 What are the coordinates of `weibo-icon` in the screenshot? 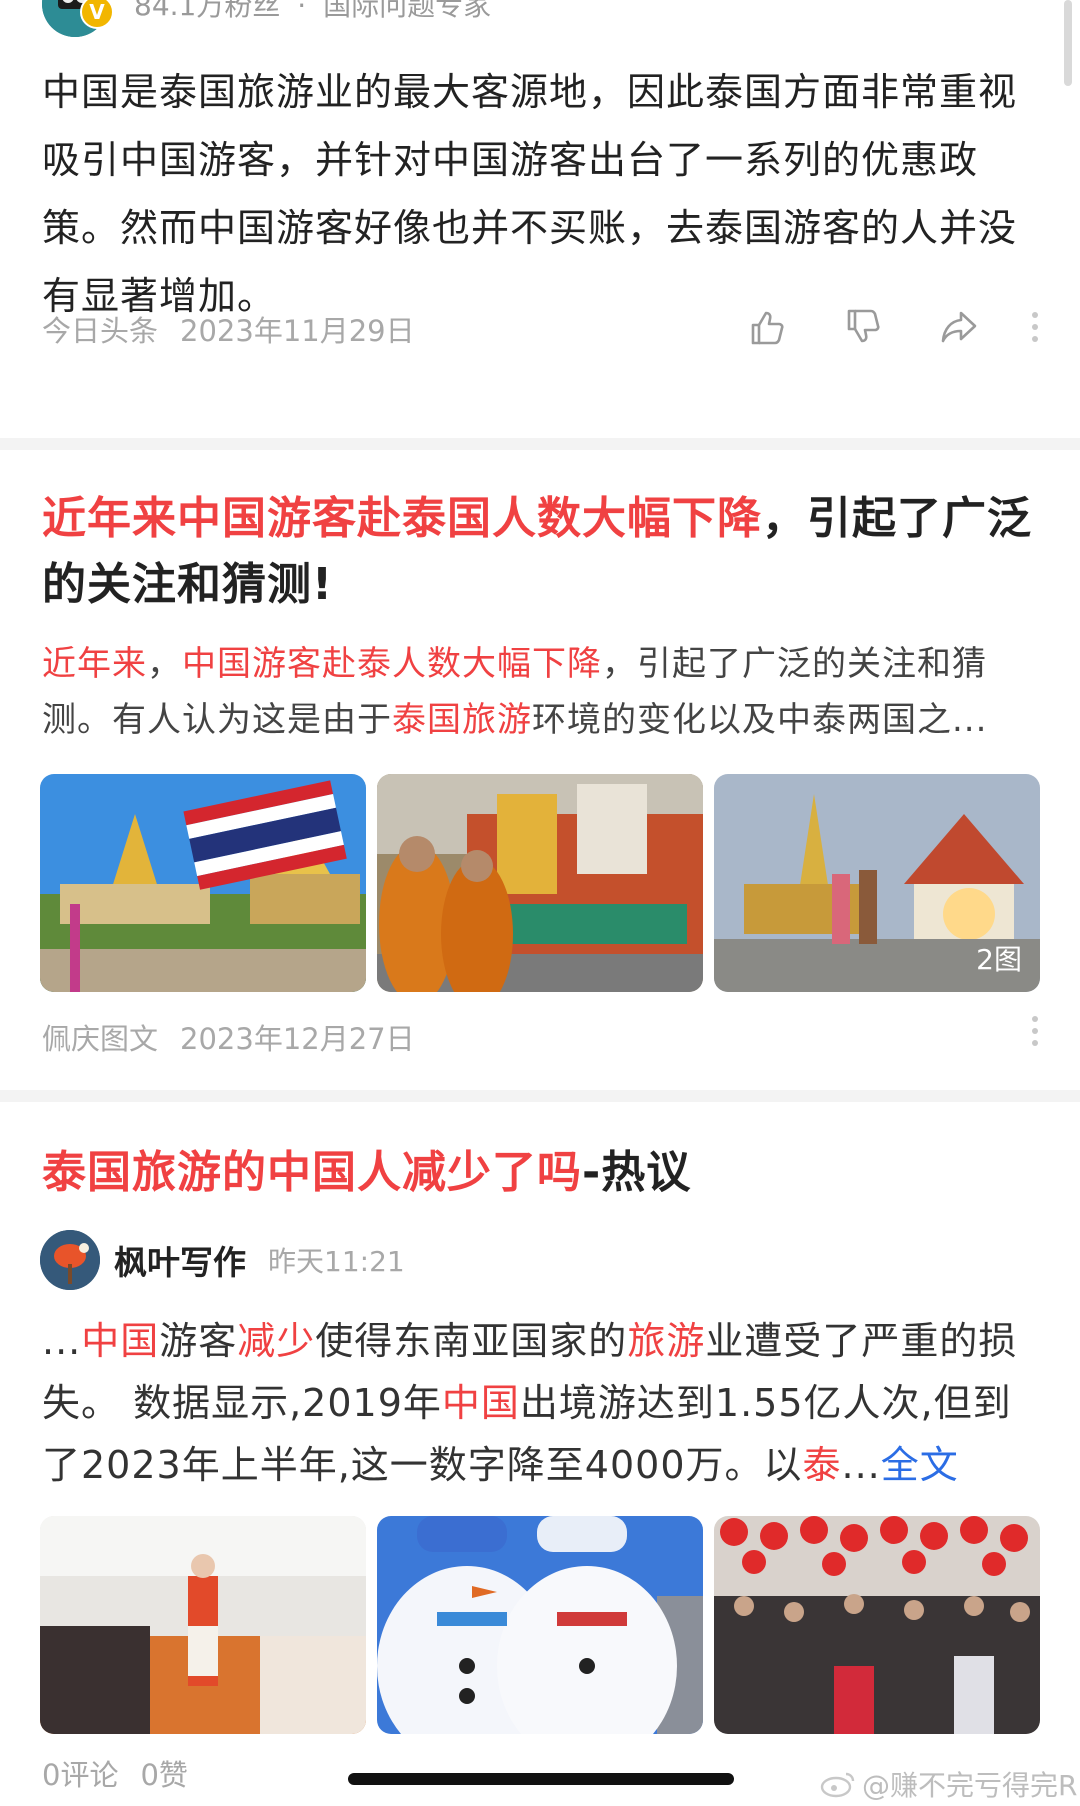 It's located at (837, 1785).